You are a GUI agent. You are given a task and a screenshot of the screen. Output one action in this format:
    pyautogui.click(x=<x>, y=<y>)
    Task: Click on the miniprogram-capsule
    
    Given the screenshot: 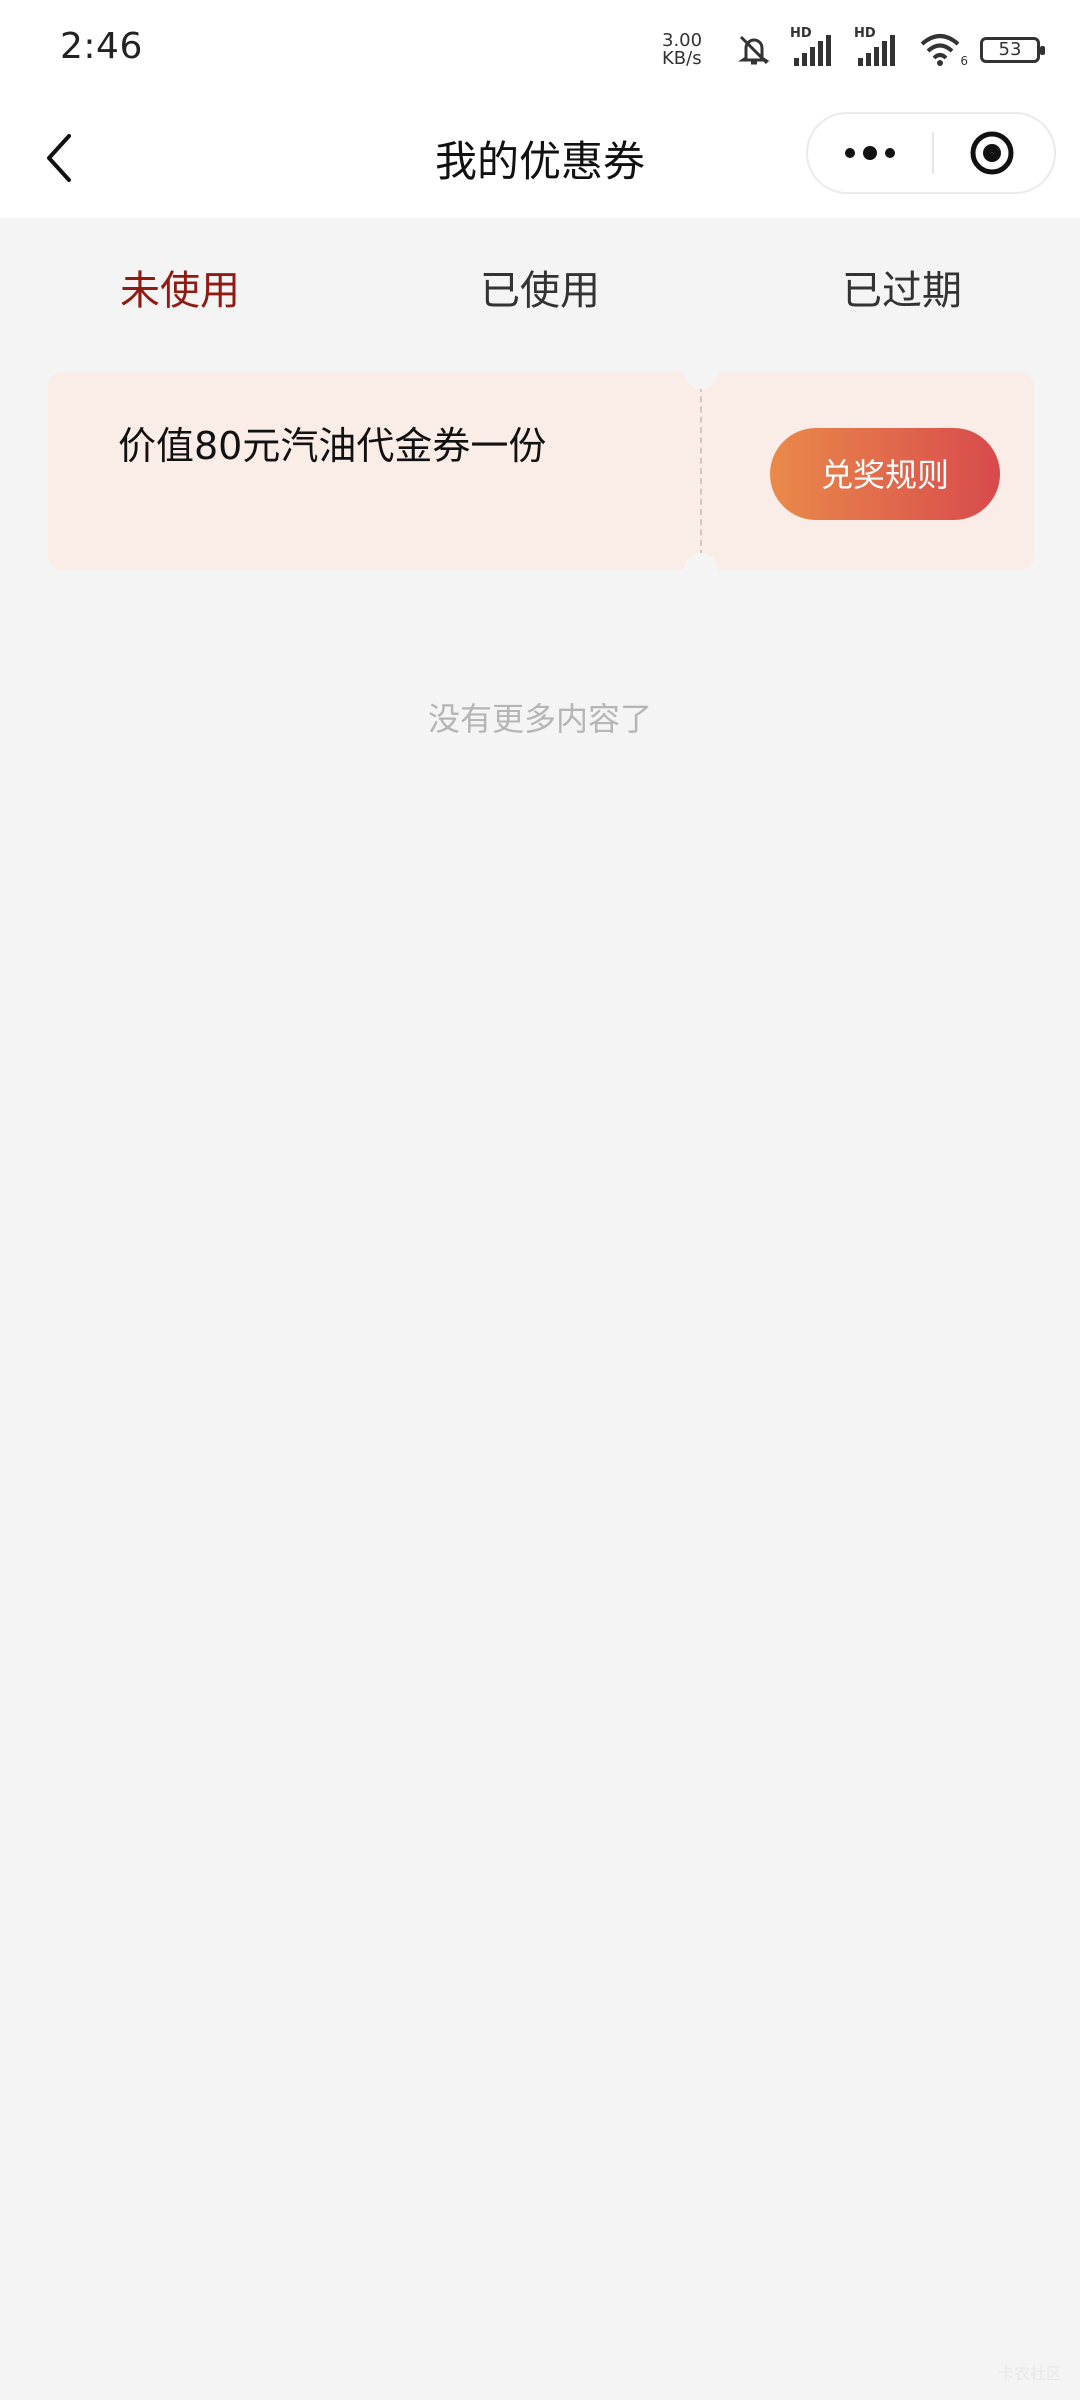 What is the action you would take?
    pyautogui.click(x=931, y=153)
    